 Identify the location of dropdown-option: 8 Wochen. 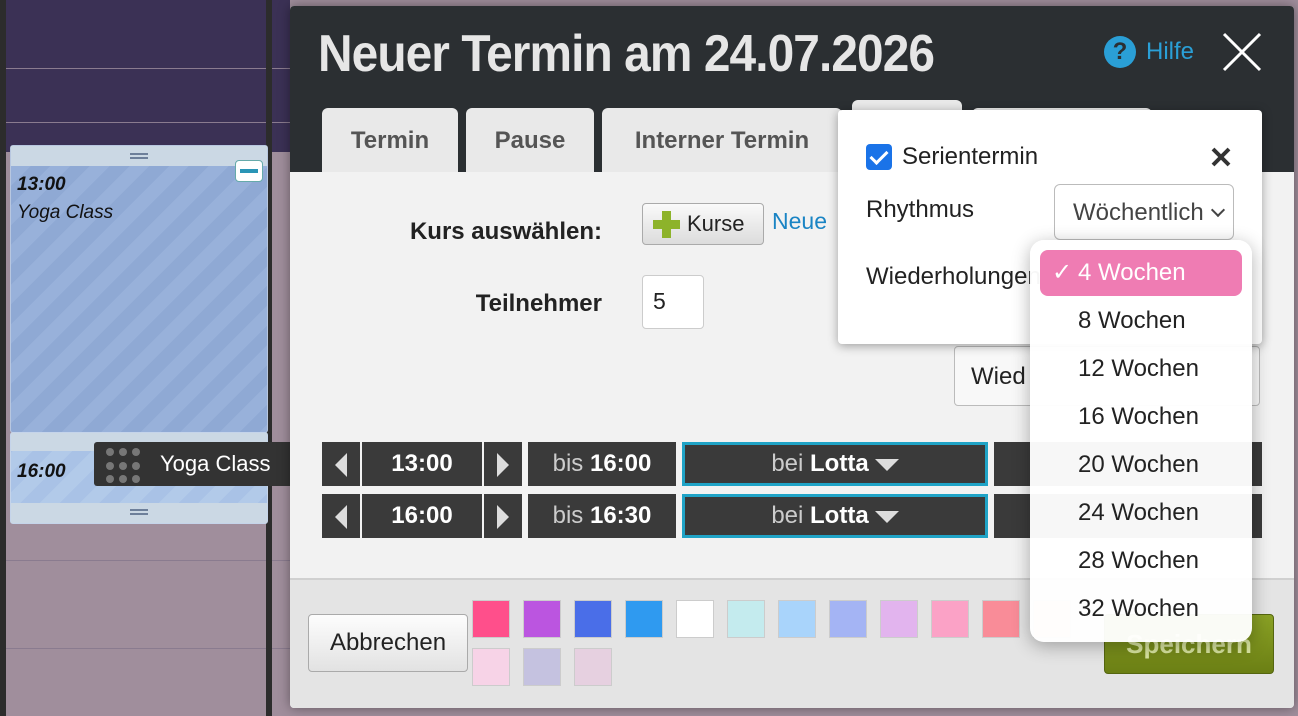
(1141, 321).